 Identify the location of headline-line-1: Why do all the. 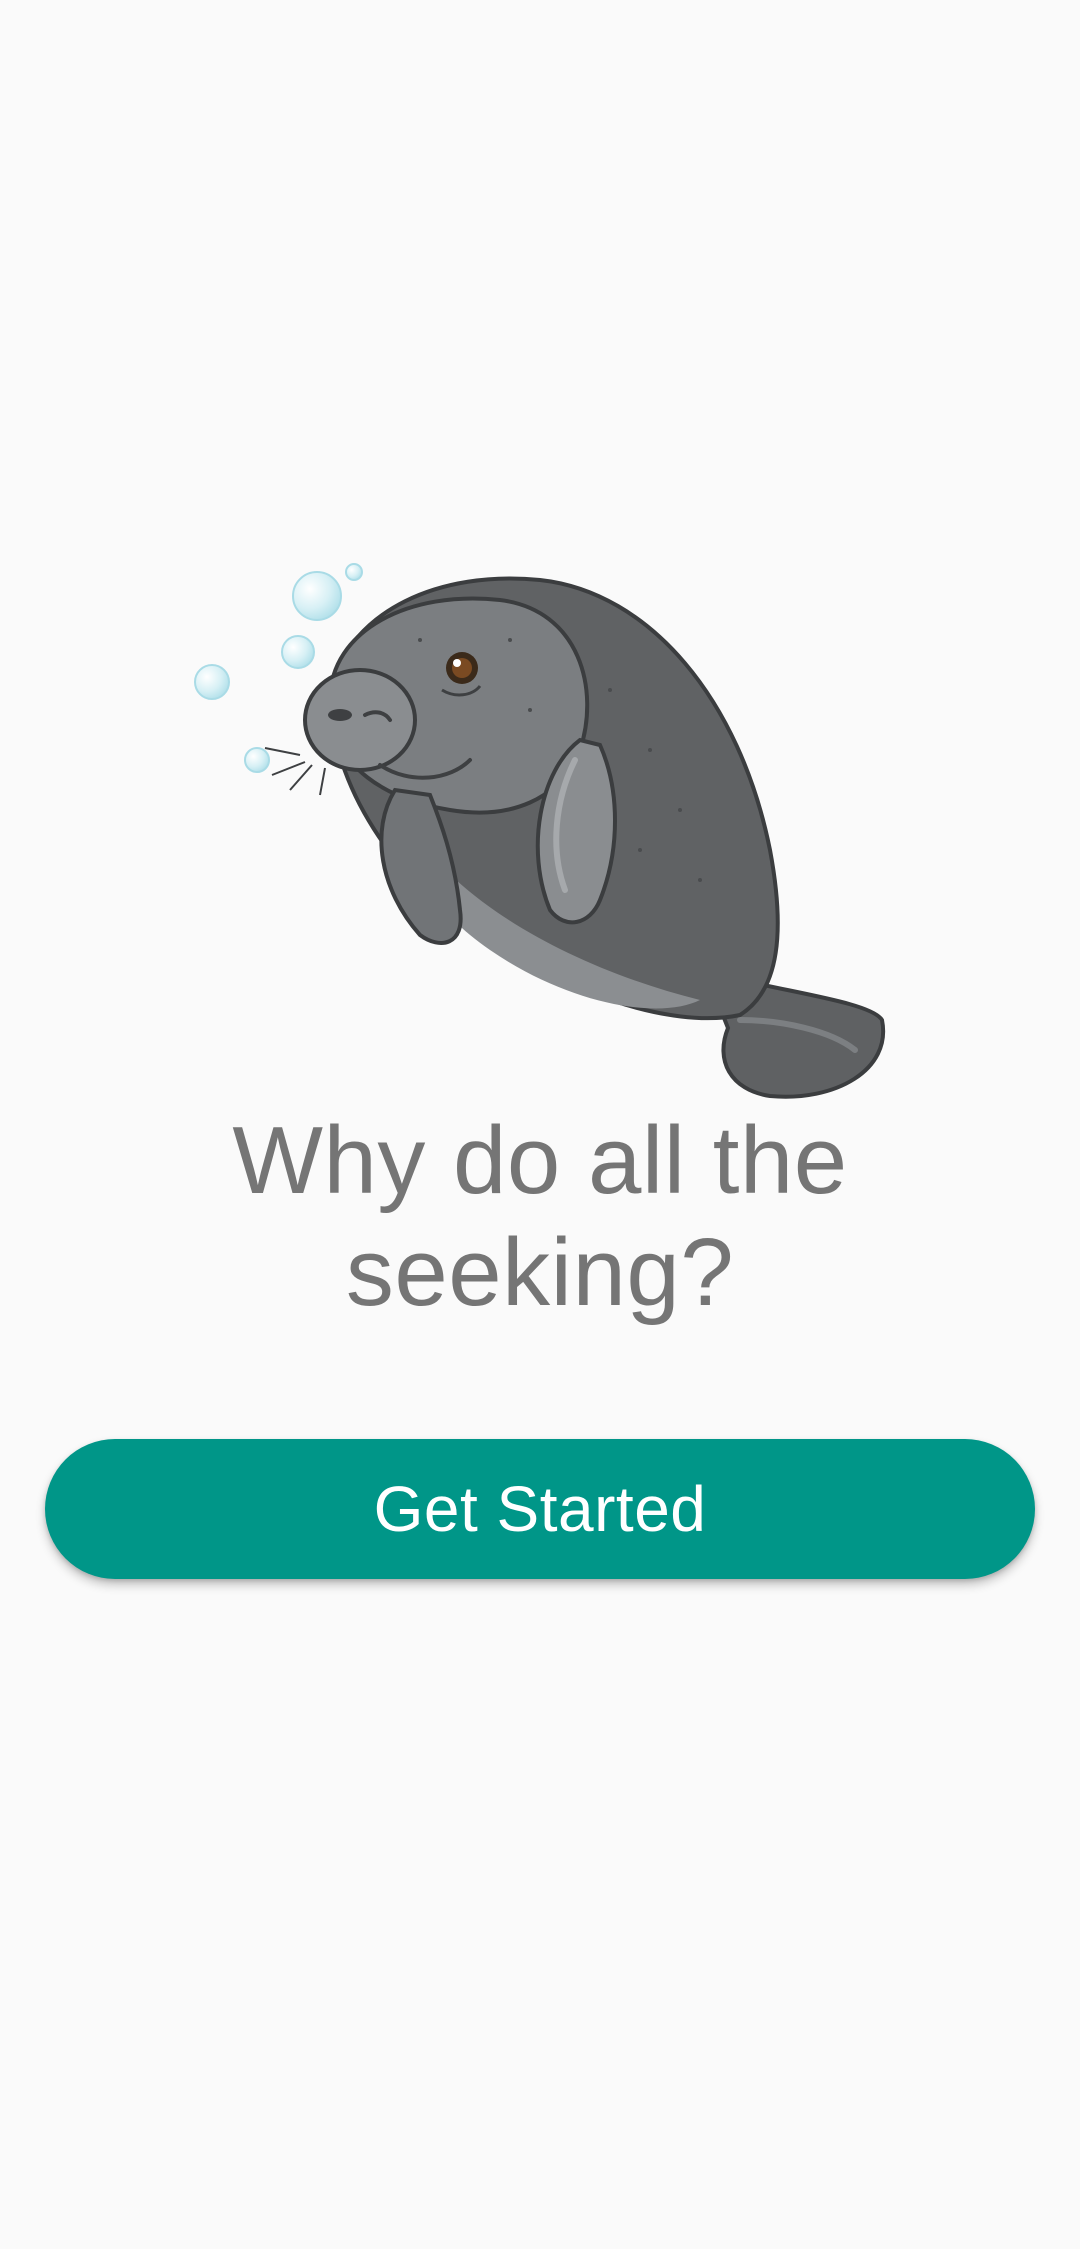
(540, 1160).